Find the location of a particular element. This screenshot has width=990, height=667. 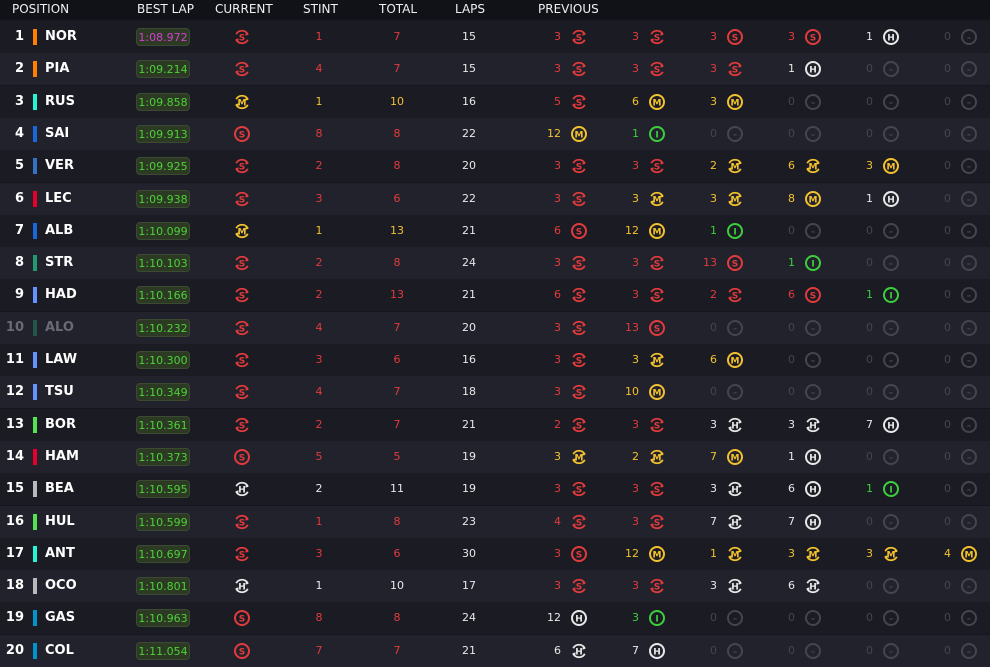

table-row: 13 BOR 1:10.361 S 2 7 21 2 S 3 S 3 H 3 H 7 H 0 – is located at coordinates (495, 424).